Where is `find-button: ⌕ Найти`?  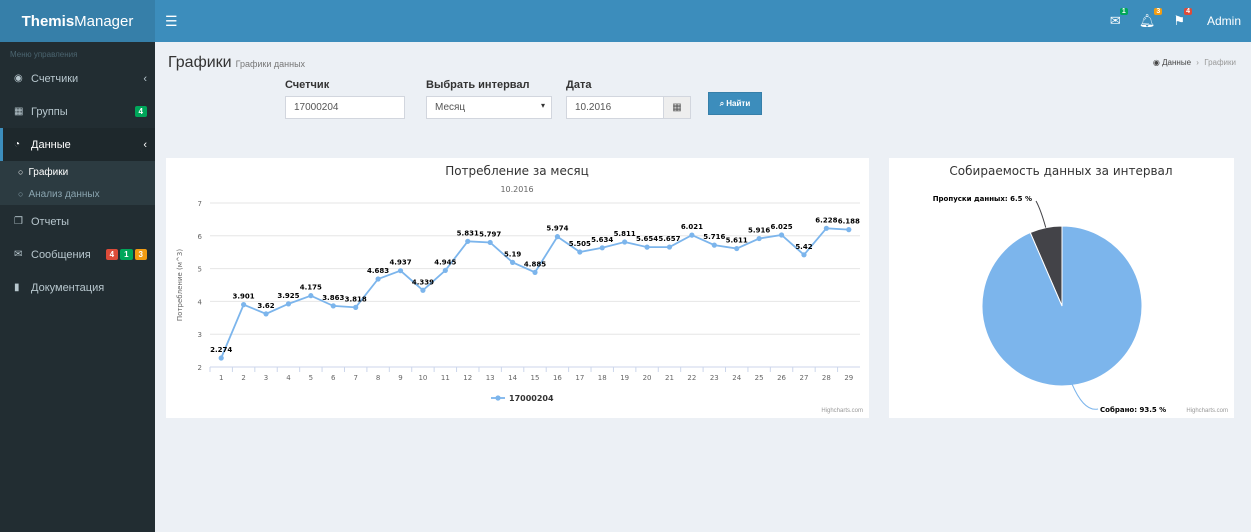
find-button: ⌕ Найти is located at coordinates (735, 103).